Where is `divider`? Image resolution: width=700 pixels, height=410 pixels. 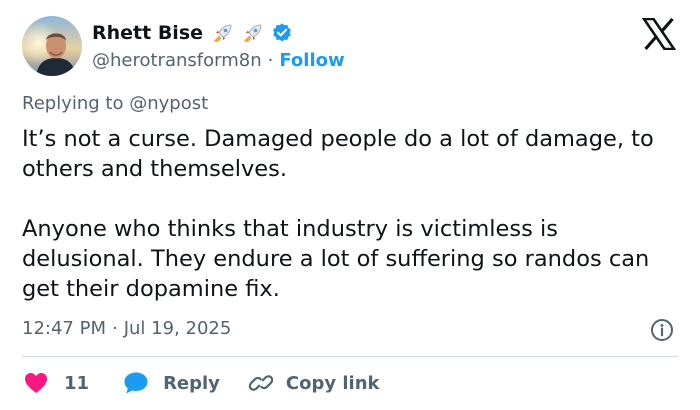 divider is located at coordinates (350, 356).